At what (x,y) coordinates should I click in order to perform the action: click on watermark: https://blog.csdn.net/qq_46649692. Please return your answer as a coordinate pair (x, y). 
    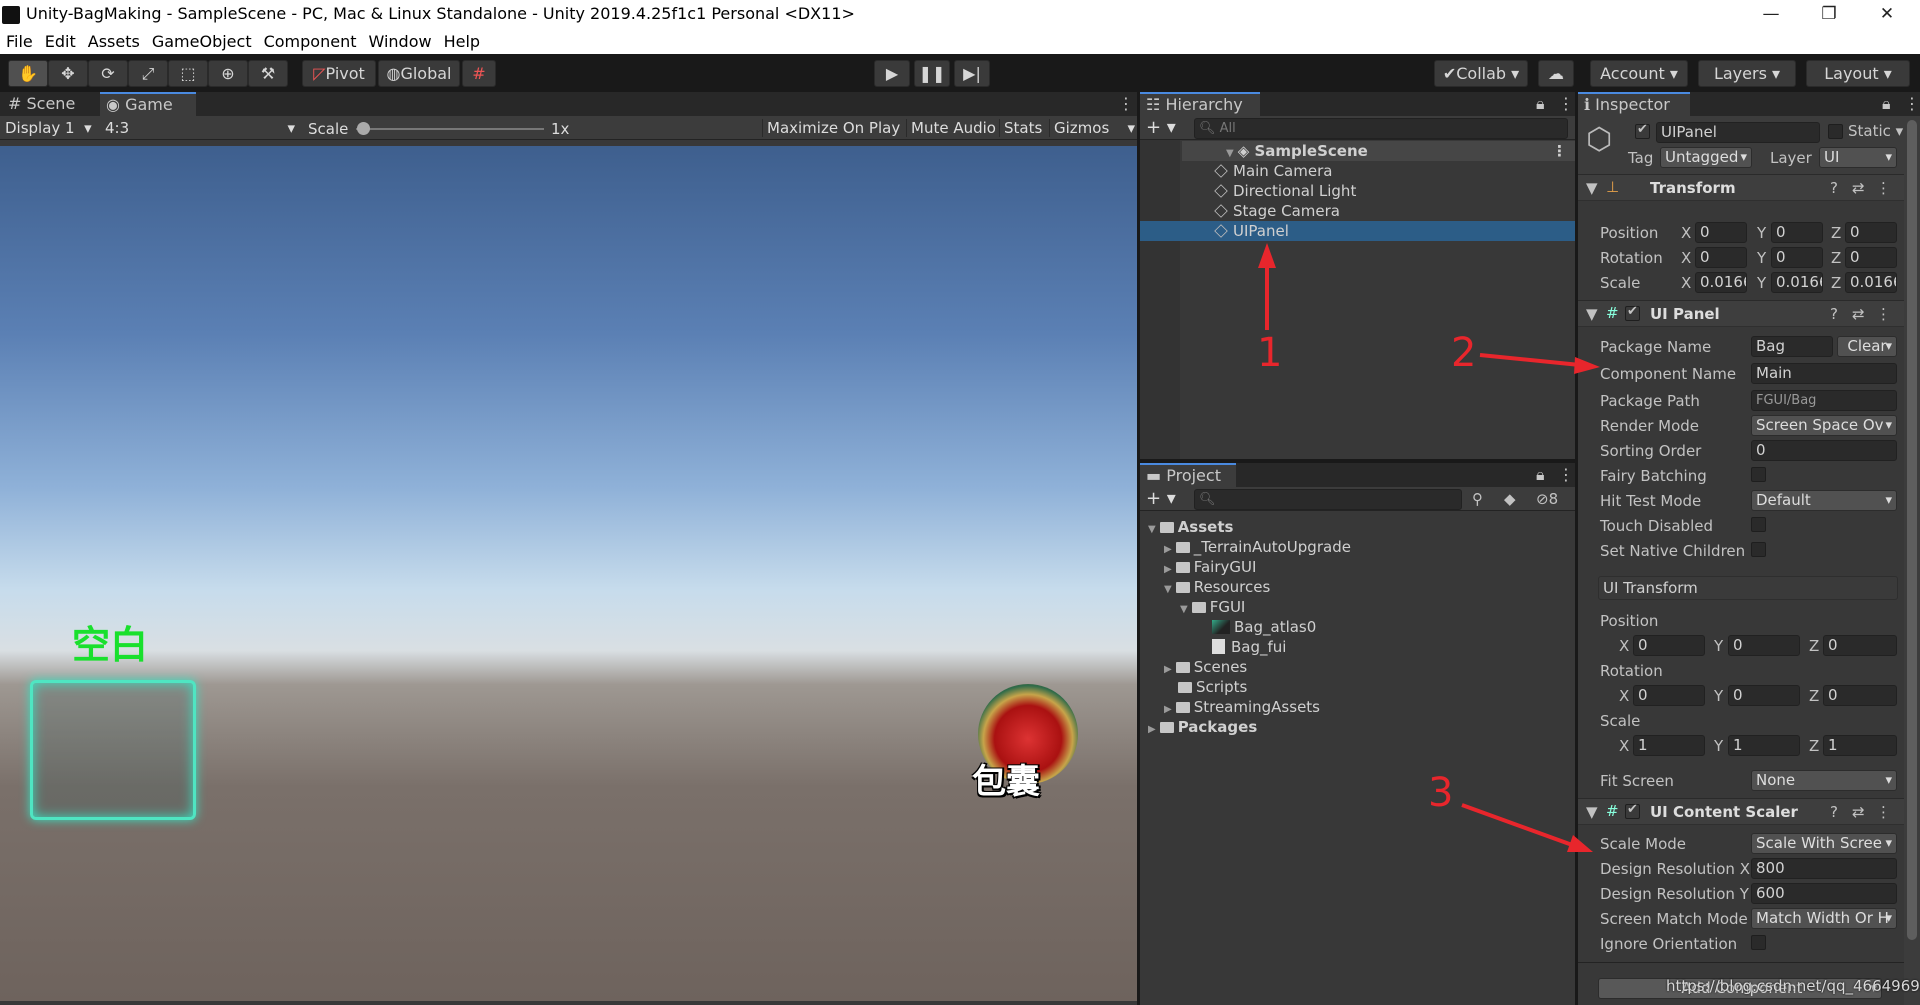
    Looking at the image, I should click on (1793, 986).